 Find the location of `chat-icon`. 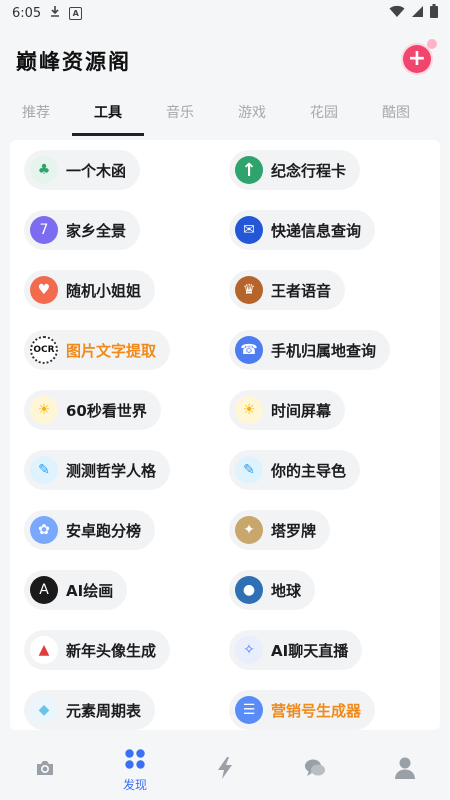

chat-icon is located at coordinates (315, 770).